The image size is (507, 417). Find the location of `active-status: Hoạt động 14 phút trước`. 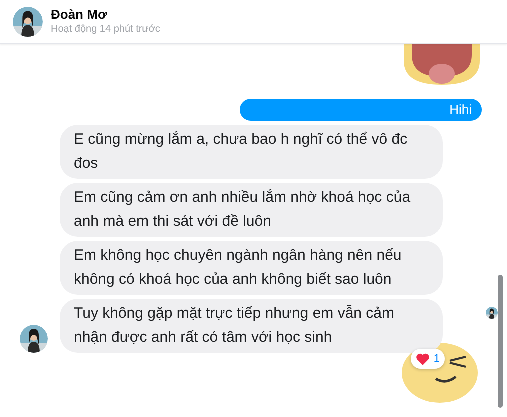

active-status: Hoạt động 14 phút trước is located at coordinates (105, 29).